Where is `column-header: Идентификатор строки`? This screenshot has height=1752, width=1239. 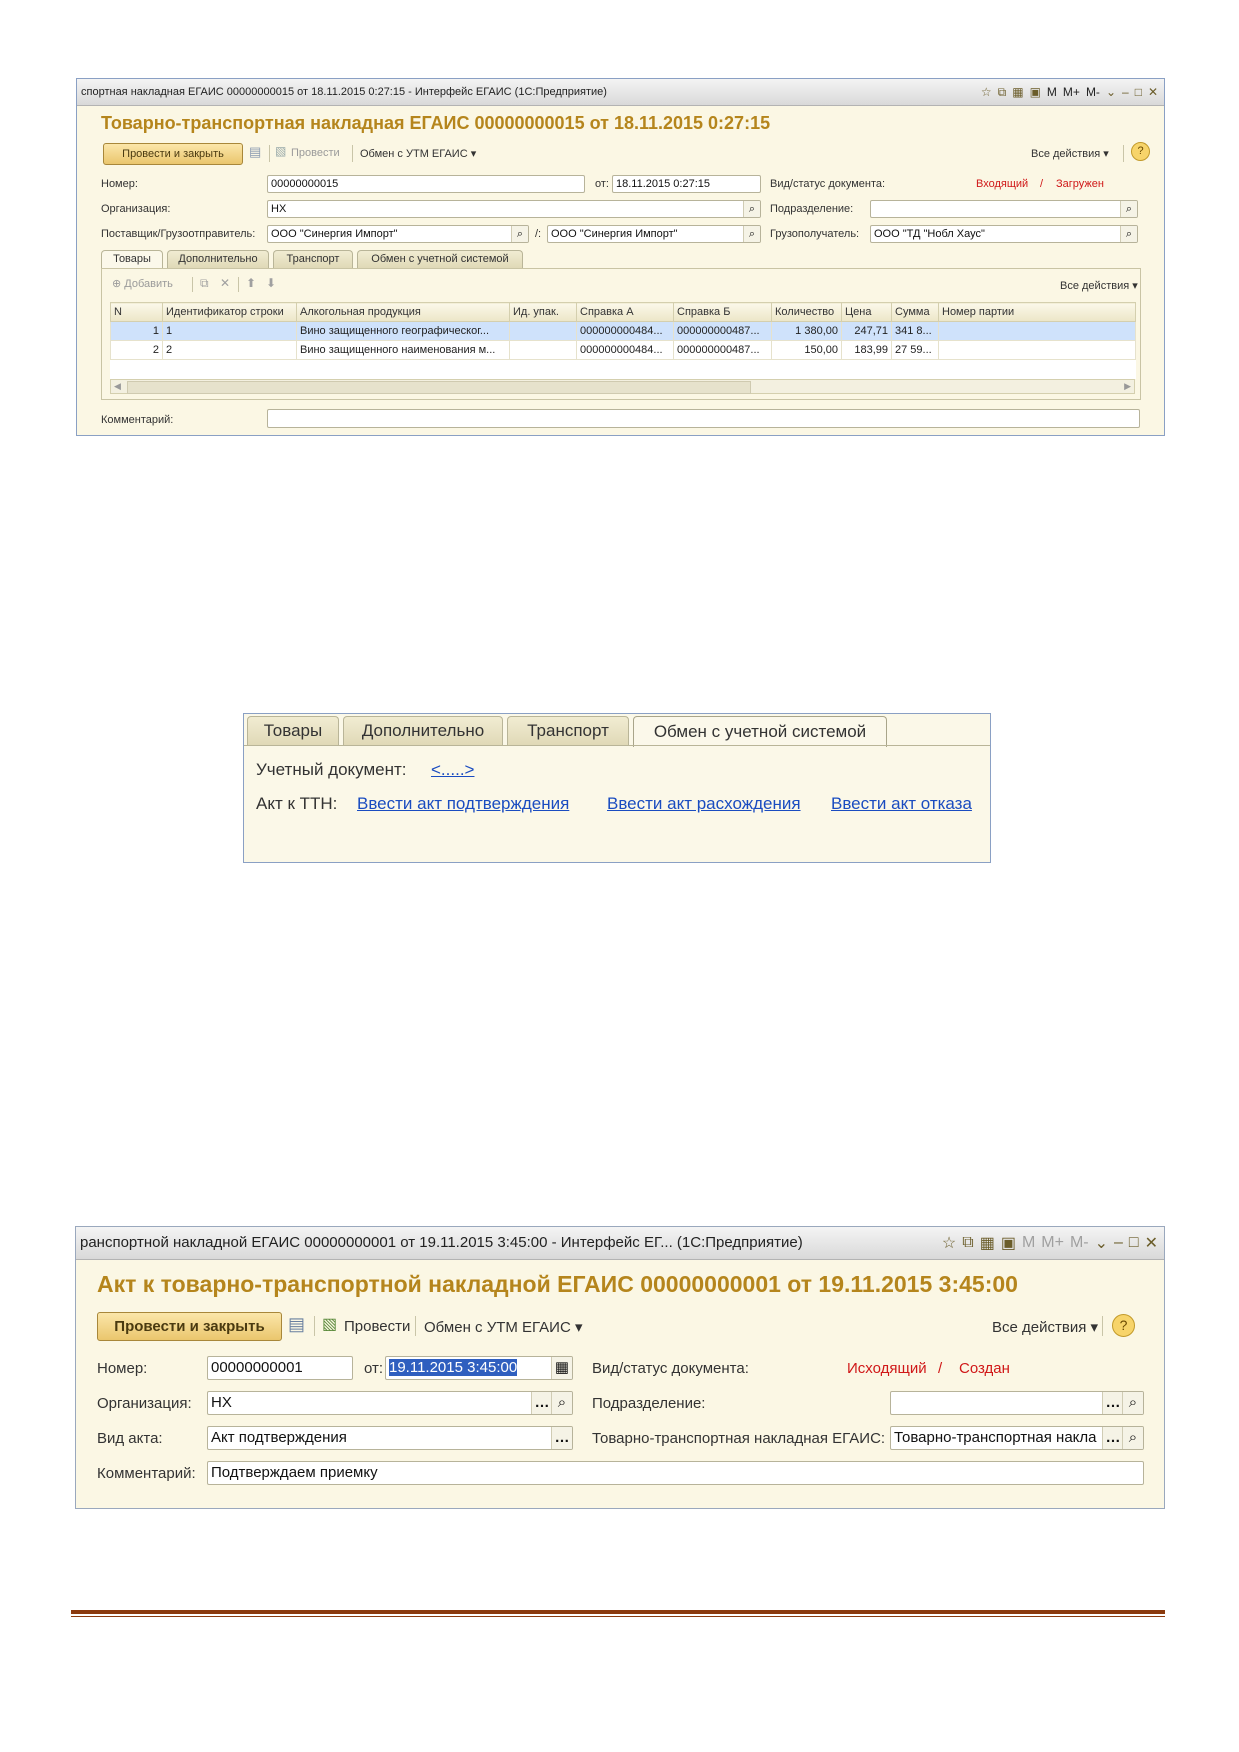 column-header: Идентификатор строки is located at coordinates (229, 312).